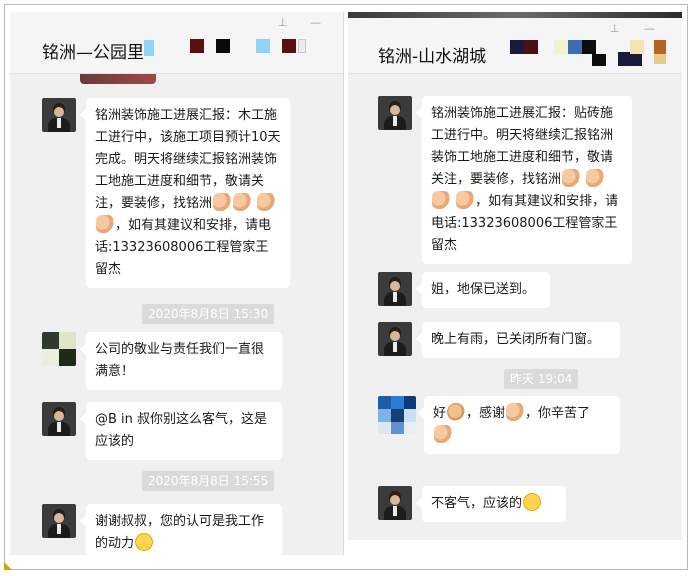 The image size is (692, 576). I want to click on message-text: @B in 叔你别这么客气，这是应该的, so click(181, 430).